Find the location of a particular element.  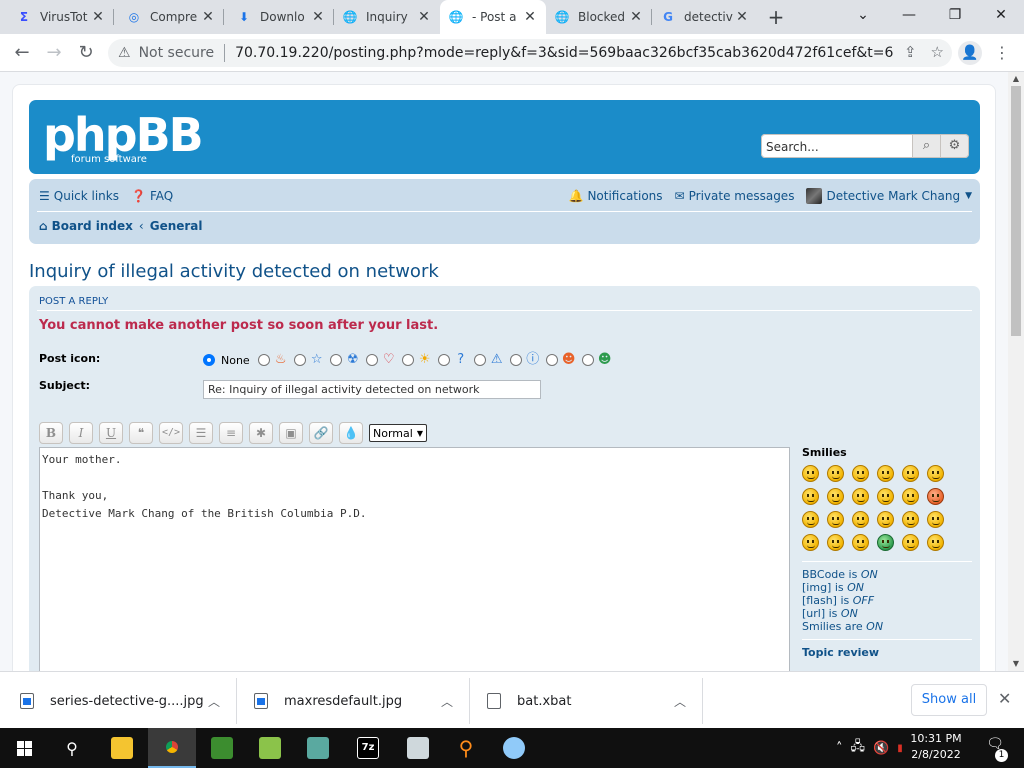

user-menu: Detective Mark Chang ▼ is located at coordinates (889, 196).